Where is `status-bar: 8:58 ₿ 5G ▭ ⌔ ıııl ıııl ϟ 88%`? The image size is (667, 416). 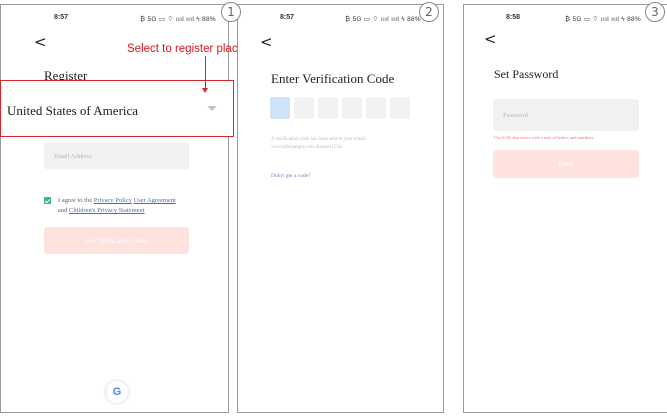 status-bar: 8:58 ₿ 5G ▭ ⌔ ıııl ıııl ϟ 88% is located at coordinates (565, 20).